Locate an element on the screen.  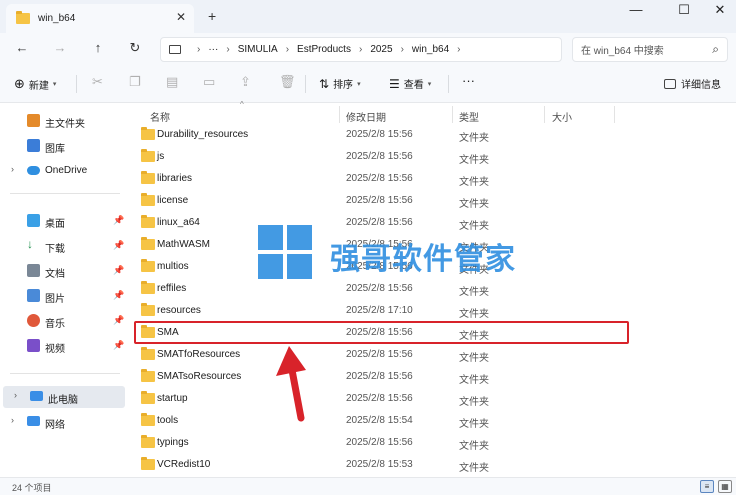
sidebar-item-desktop: 桌面 📌 is located at coordinates (64, 221).